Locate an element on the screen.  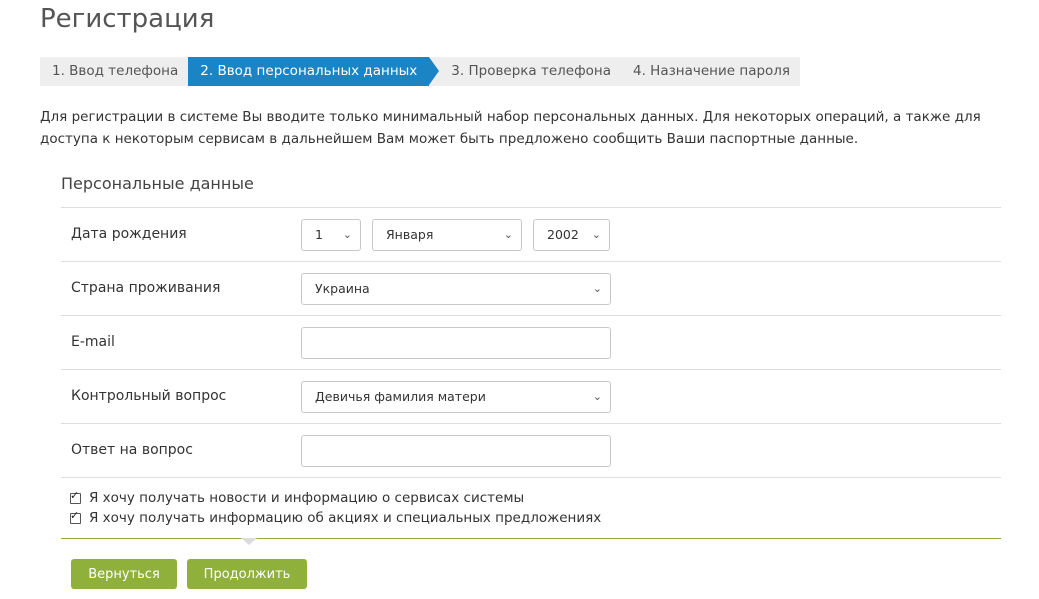
answer-row: Ответ на вопрос is located at coordinates (531, 451).